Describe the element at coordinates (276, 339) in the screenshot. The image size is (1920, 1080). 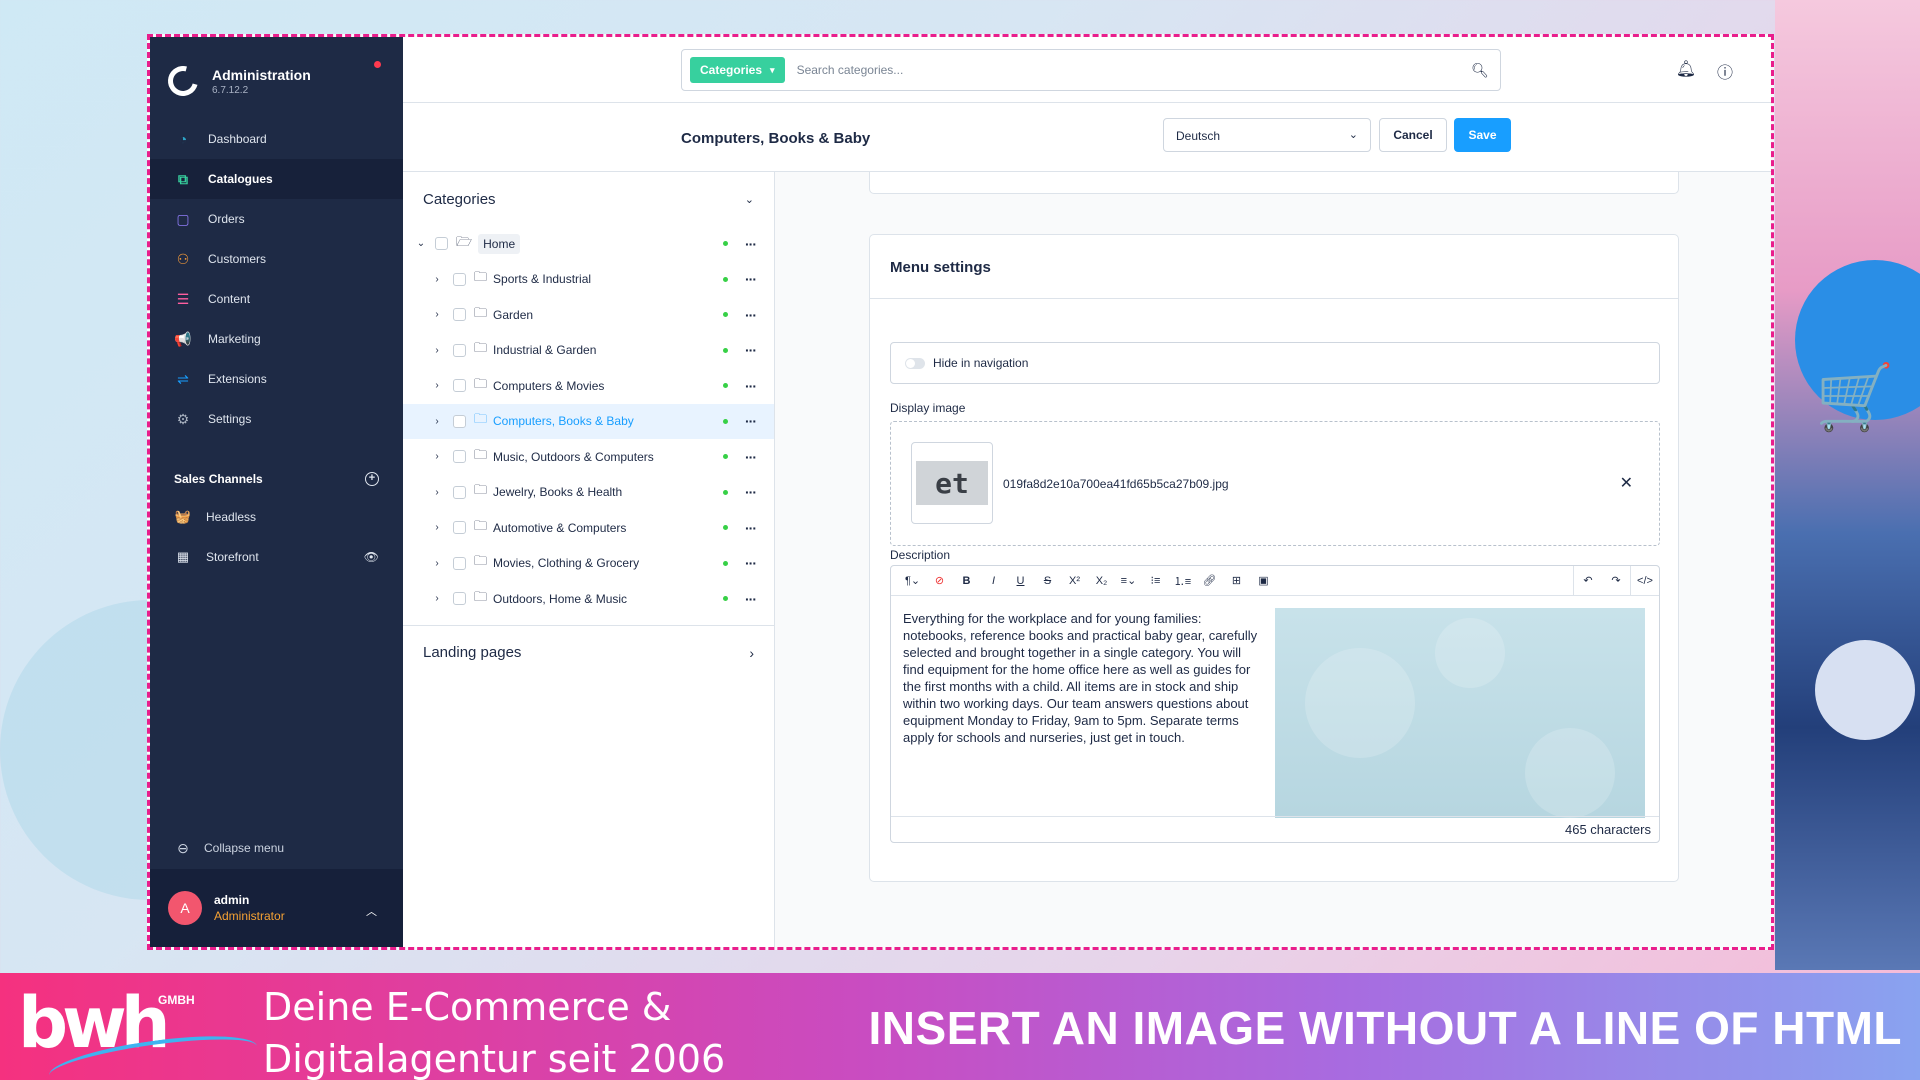
I see `nav-item-marketing: 📢 Marketing` at that location.